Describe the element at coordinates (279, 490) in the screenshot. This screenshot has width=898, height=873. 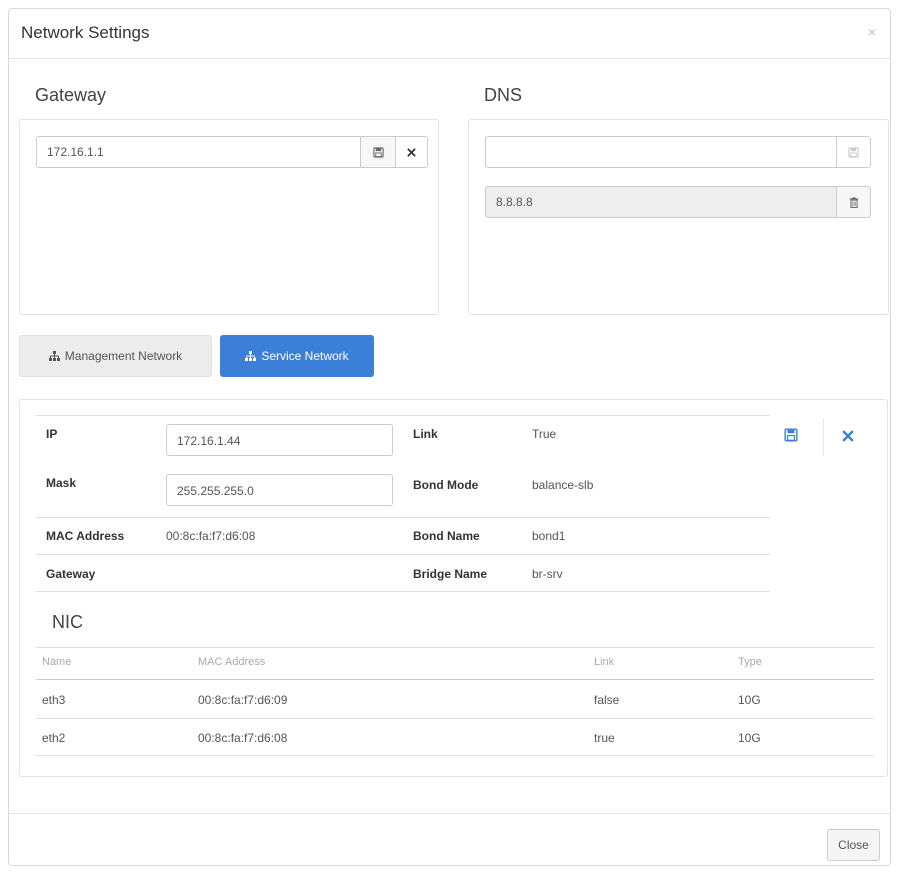
I see `mask-input: 255.255.255.0` at that location.